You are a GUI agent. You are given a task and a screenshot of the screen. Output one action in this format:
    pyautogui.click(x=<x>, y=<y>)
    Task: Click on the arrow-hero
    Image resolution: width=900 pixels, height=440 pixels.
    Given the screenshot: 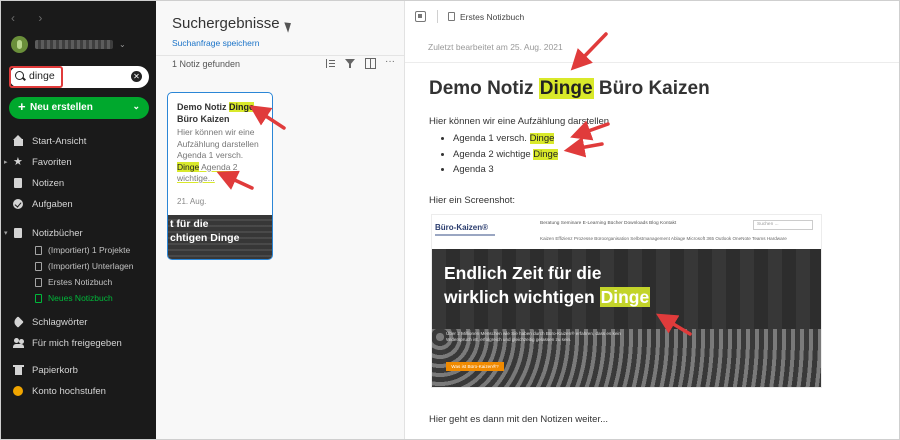 What is the action you would take?
    pyautogui.click(x=673, y=324)
    